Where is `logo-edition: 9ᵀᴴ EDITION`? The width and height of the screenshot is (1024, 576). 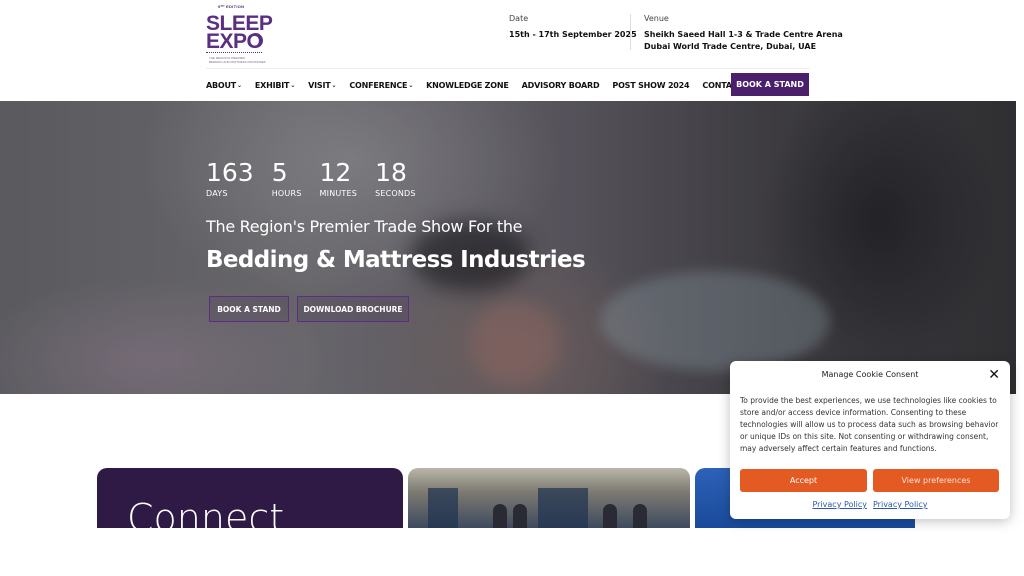
logo-edition: 9ᵀᴴ EDITION is located at coordinates (231, 6).